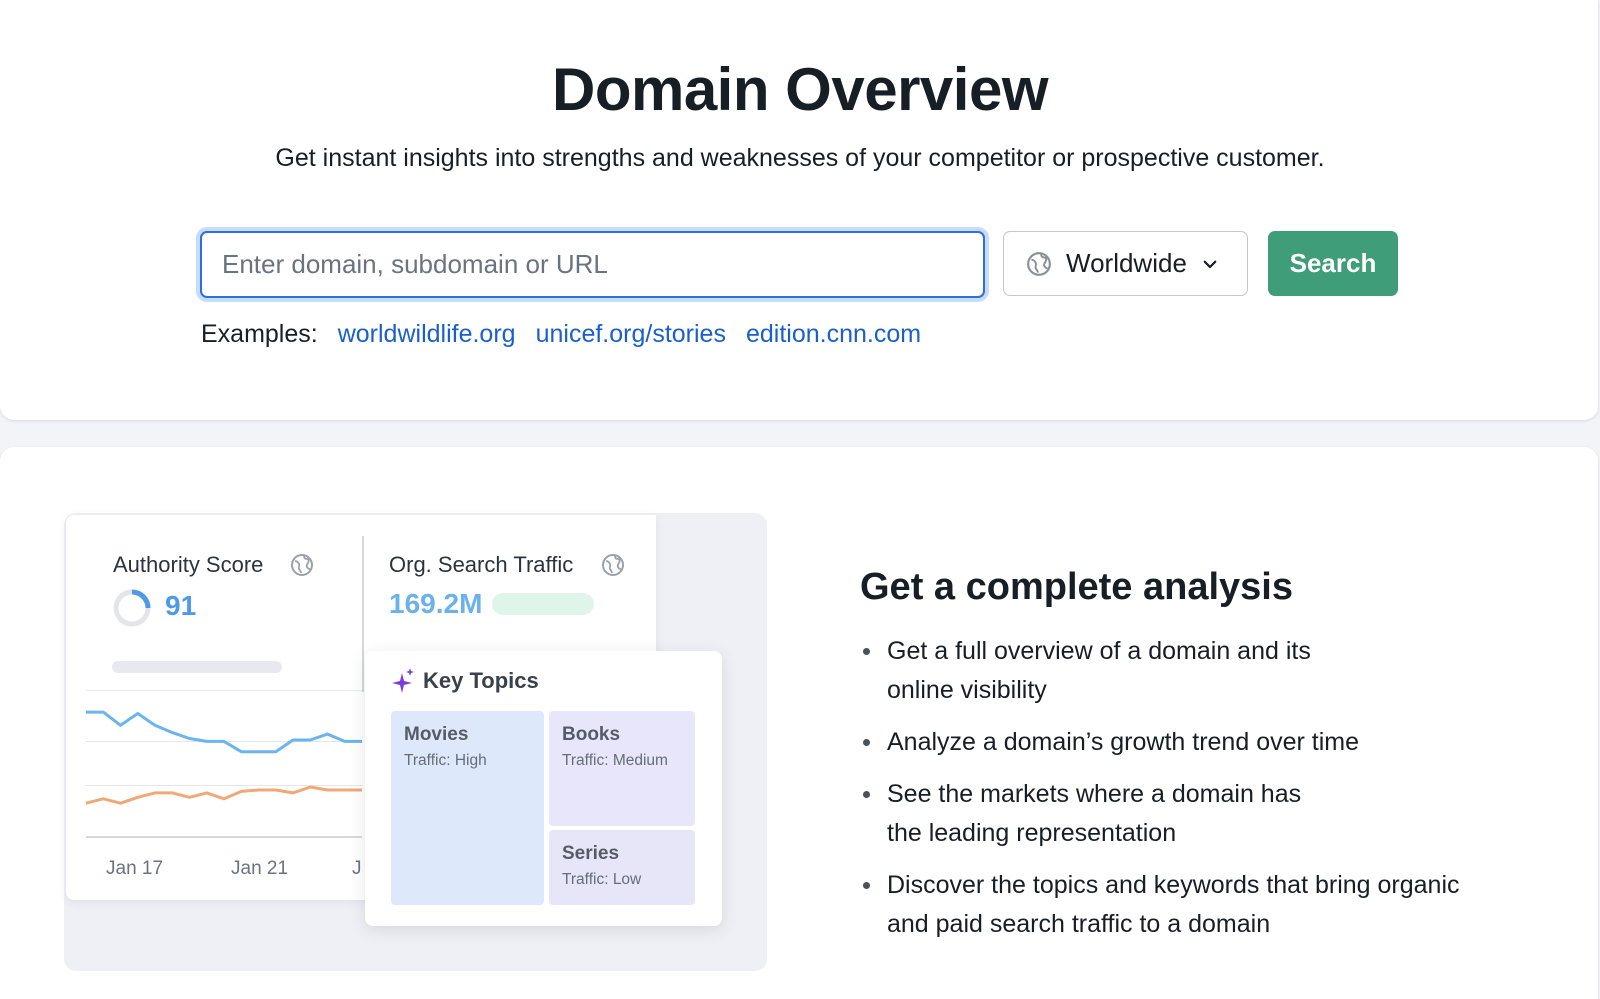 The height and width of the screenshot is (999, 1600). Describe the element at coordinates (445, 760) in the screenshot. I see `topic-traffic: Traffic: High` at that location.